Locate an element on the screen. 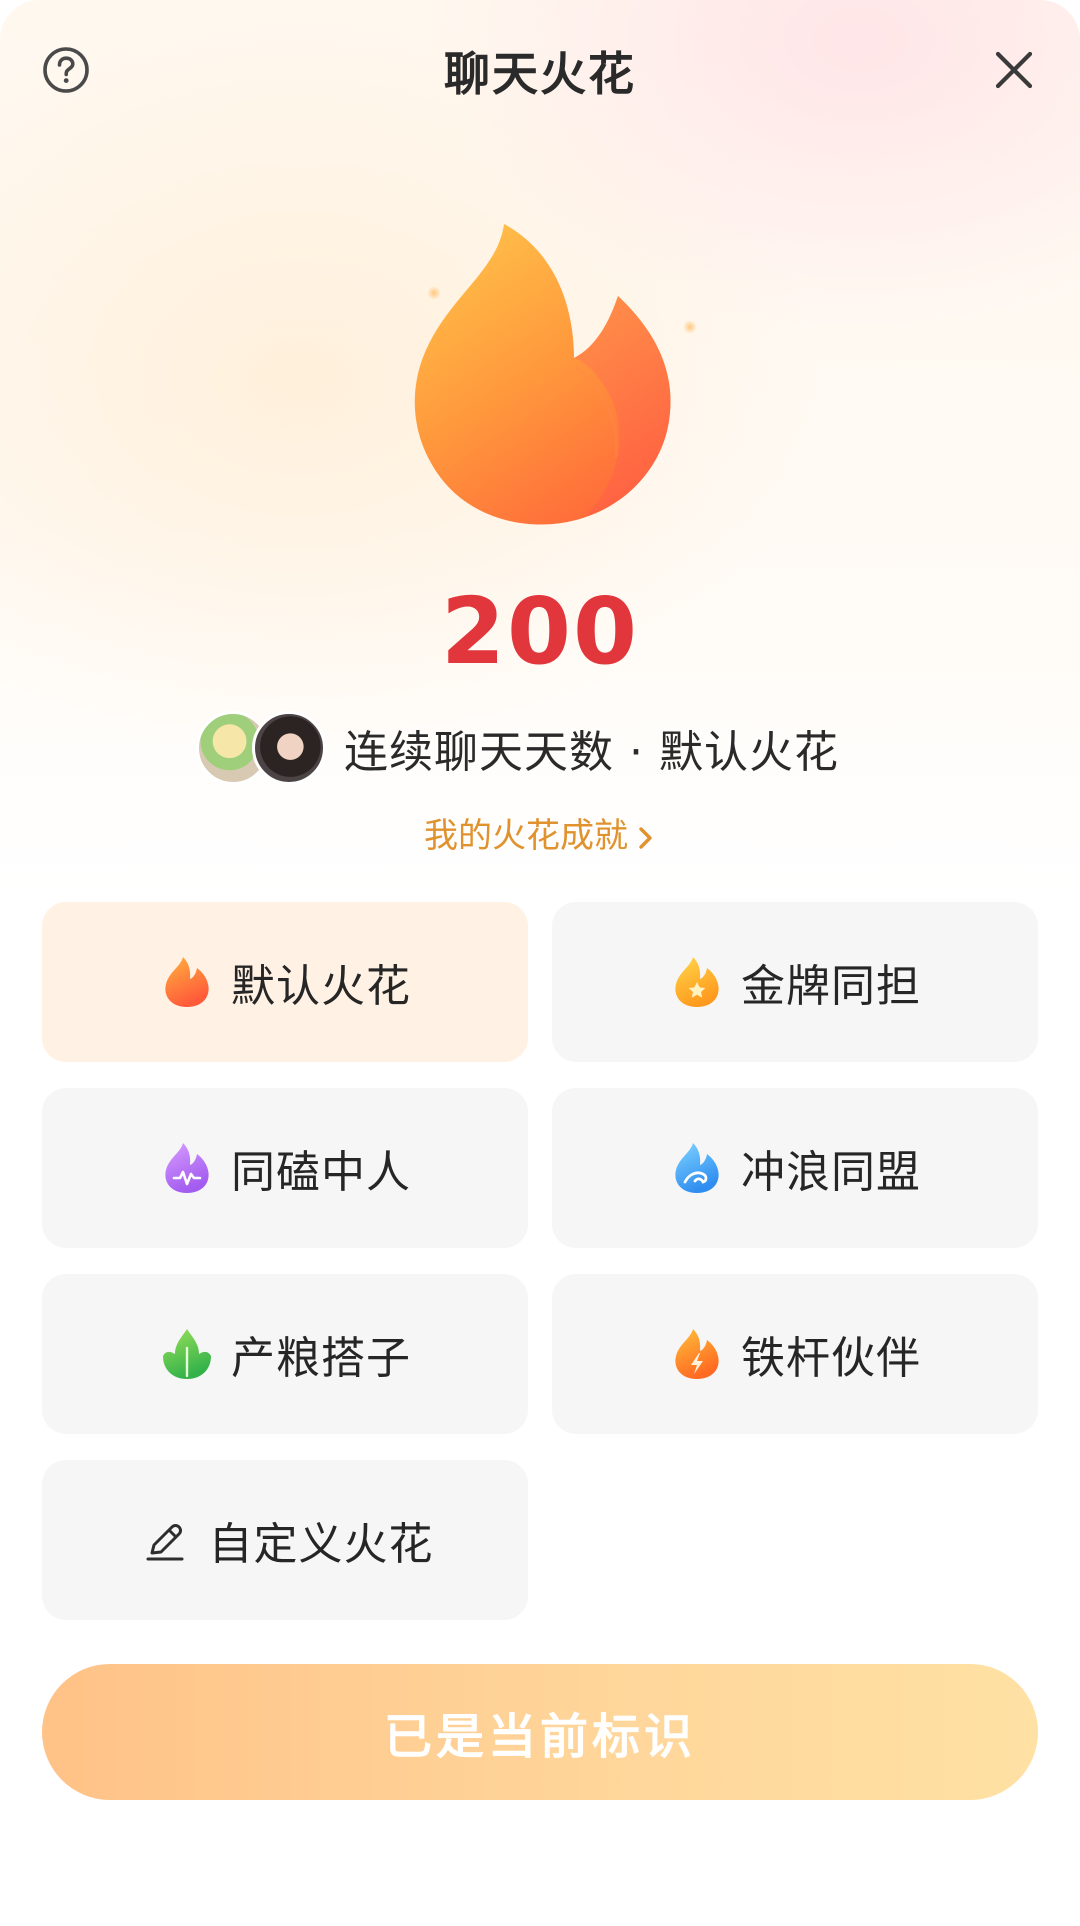  avatar-self is located at coordinates (289, 748).